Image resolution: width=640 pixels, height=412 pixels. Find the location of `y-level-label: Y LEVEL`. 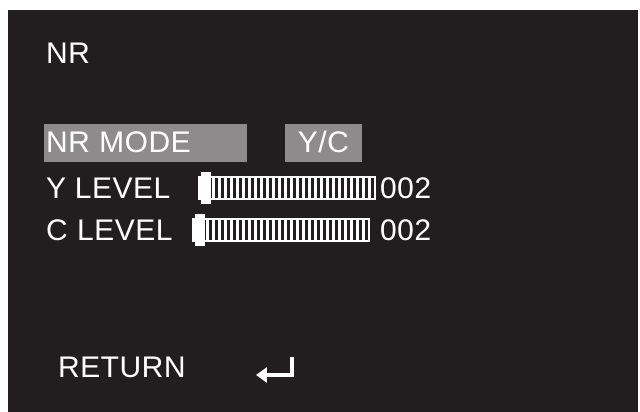

y-level-label: Y LEVEL is located at coordinates (108, 189).